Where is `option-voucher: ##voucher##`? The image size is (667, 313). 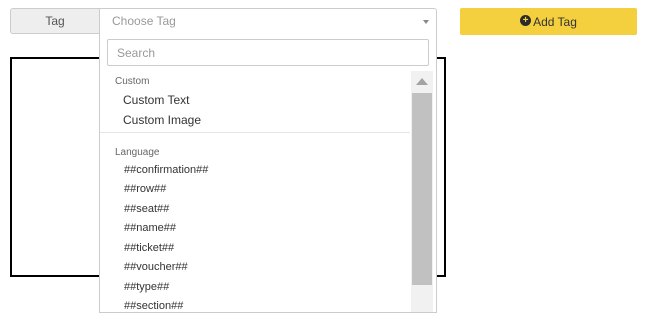
option-voucher: ##voucher## is located at coordinates (156, 267).